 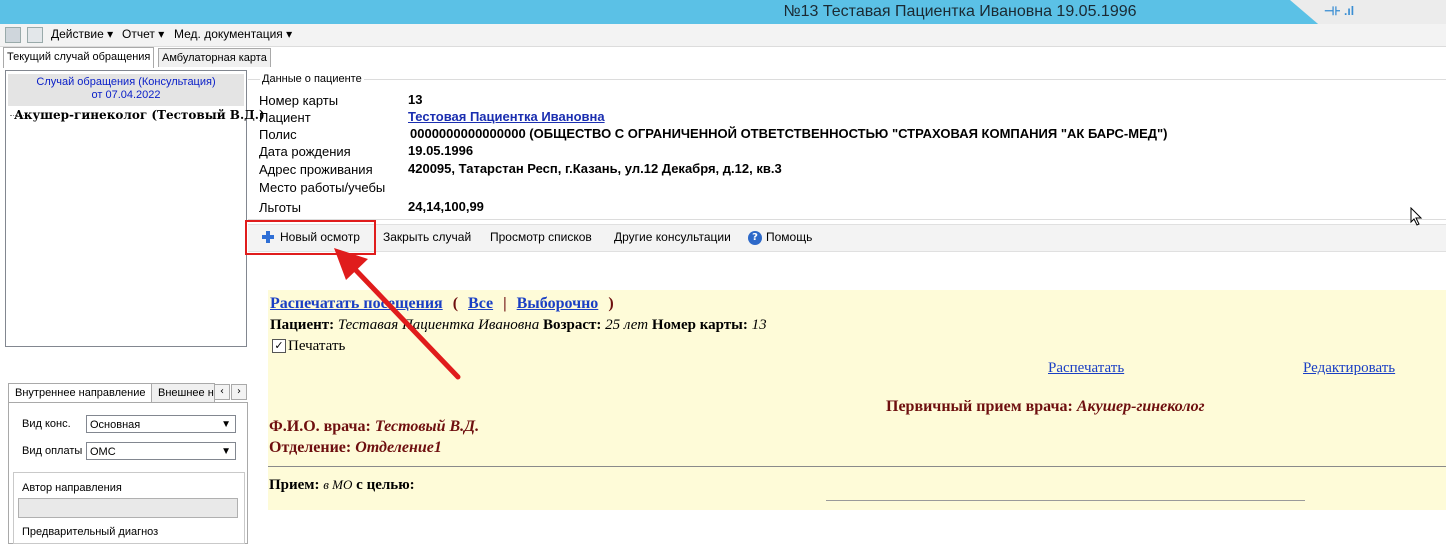 What do you see at coordinates (79, 57) in the screenshot?
I see `tab-current-case: Текущий случай обращения` at bounding box center [79, 57].